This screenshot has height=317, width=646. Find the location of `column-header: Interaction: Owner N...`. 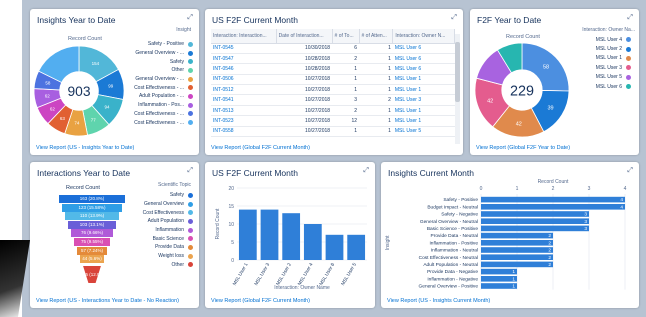

column-header: Interaction: Owner N... is located at coordinates (423, 36).